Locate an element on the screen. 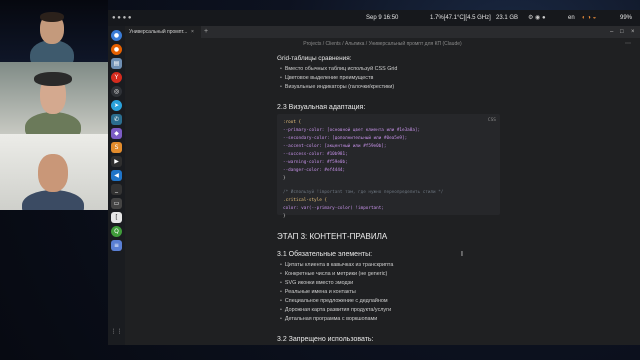  tab-close-icon: × is located at coordinates (192, 32).